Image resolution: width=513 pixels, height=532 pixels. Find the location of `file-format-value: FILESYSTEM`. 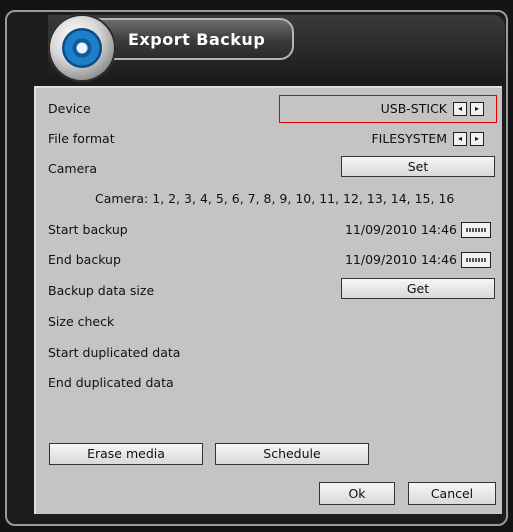

file-format-value: FILESYSTEM is located at coordinates (409, 138).